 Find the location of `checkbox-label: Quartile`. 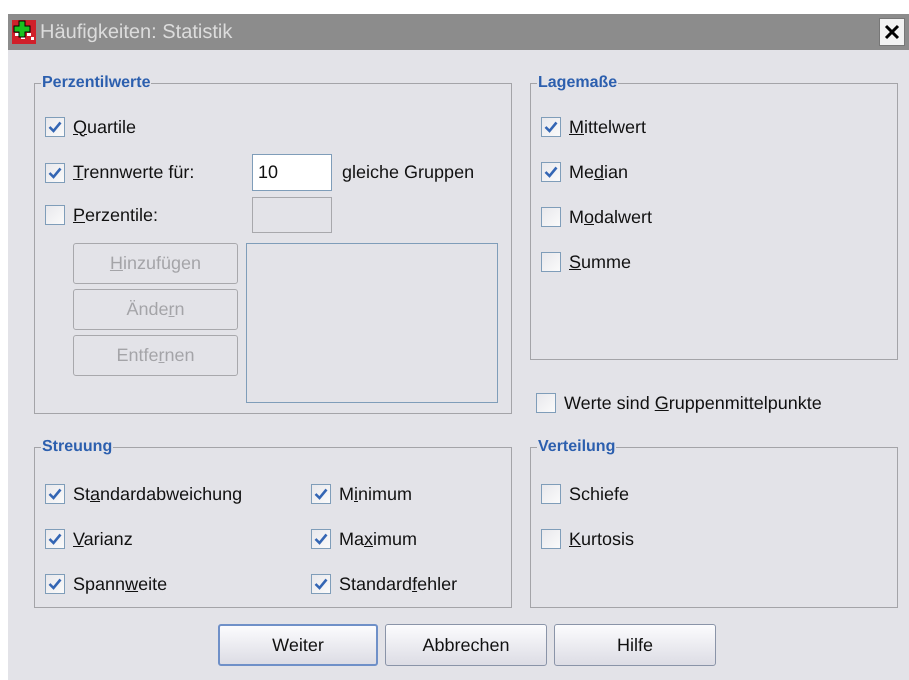

checkbox-label: Quartile is located at coordinates (104, 127).